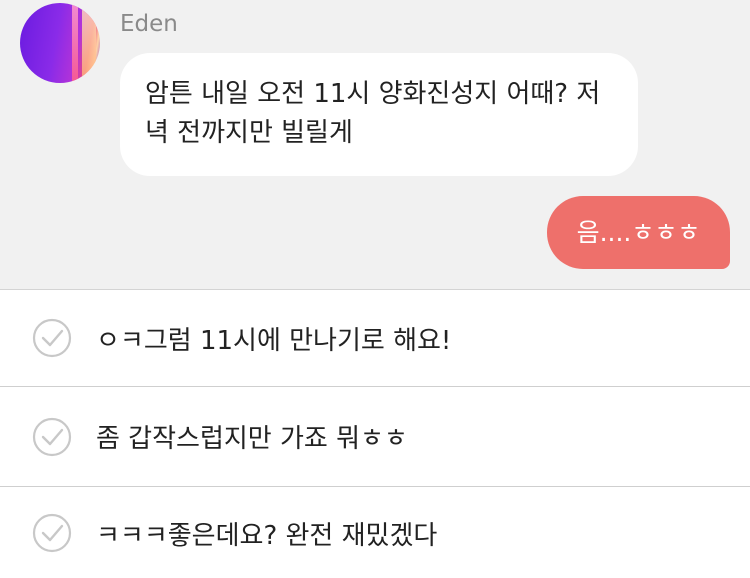 This screenshot has width=750, height=578. I want to click on incoming-message-line: 암튼 내일 오전 11시 양화진성지 어때? 저, so click(373, 94).